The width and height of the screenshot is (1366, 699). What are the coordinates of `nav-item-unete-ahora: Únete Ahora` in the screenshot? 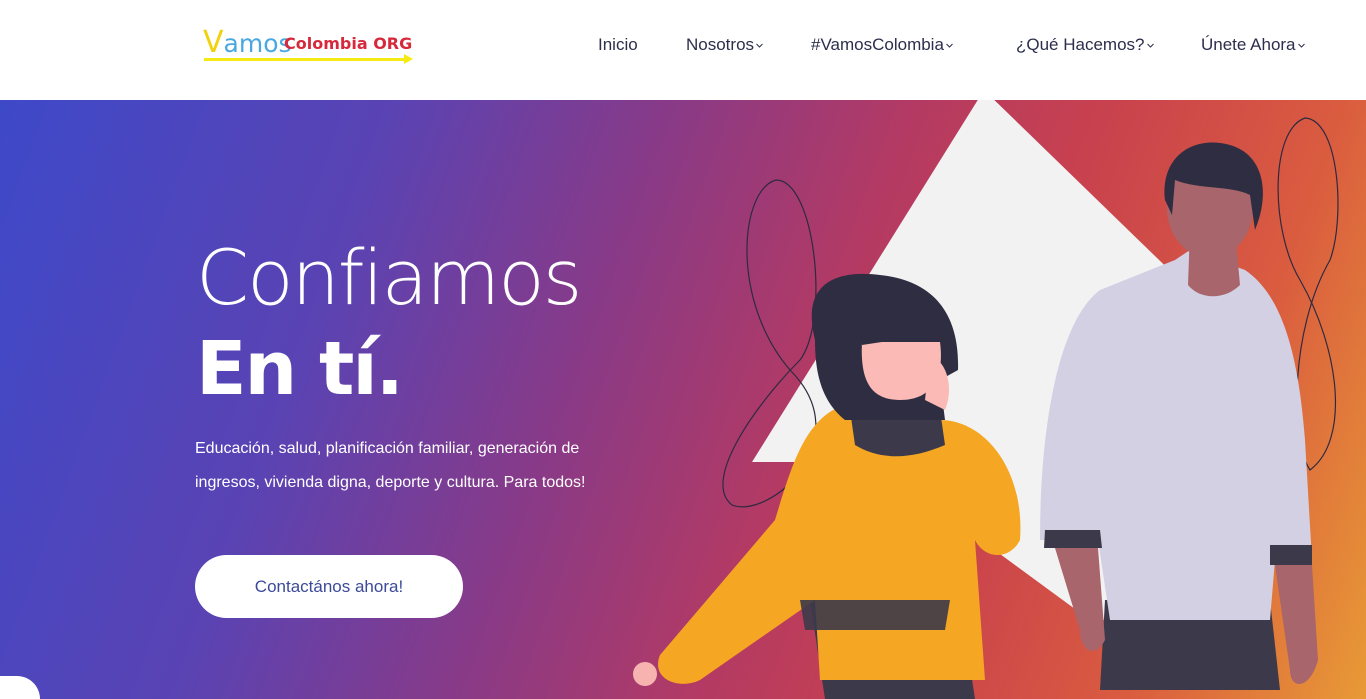 It's located at (1253, 45).